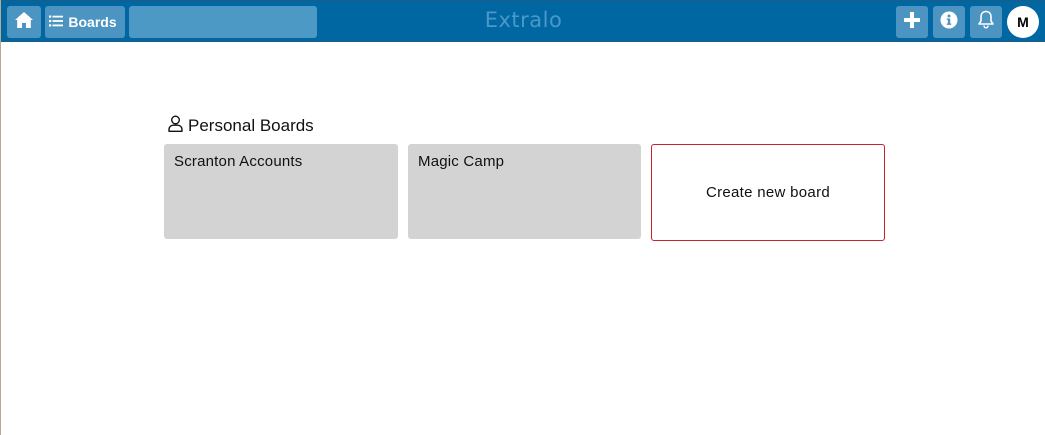 This screenshot has width=1045, height=435. What do you see at coordinates (175, 126) in the screenshot?
I see `user-icon` at bounding box center [175, 126].